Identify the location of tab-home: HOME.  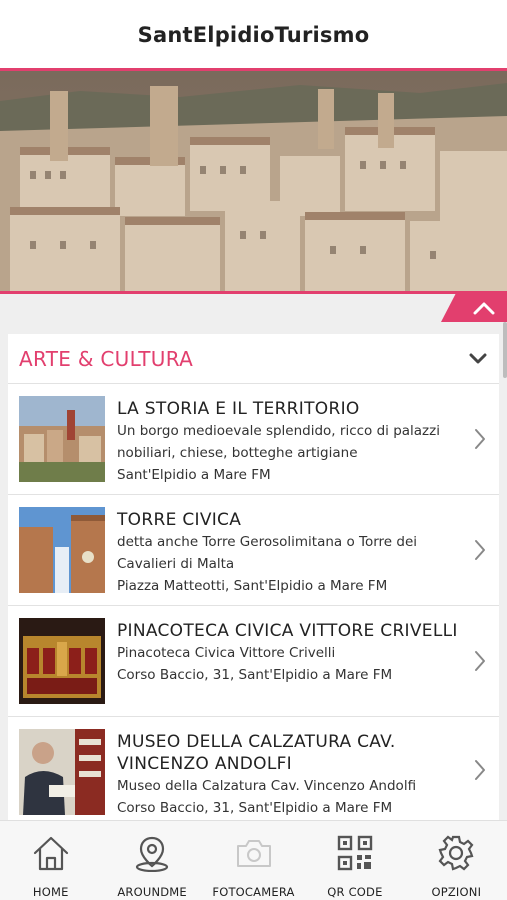
(50, 860).